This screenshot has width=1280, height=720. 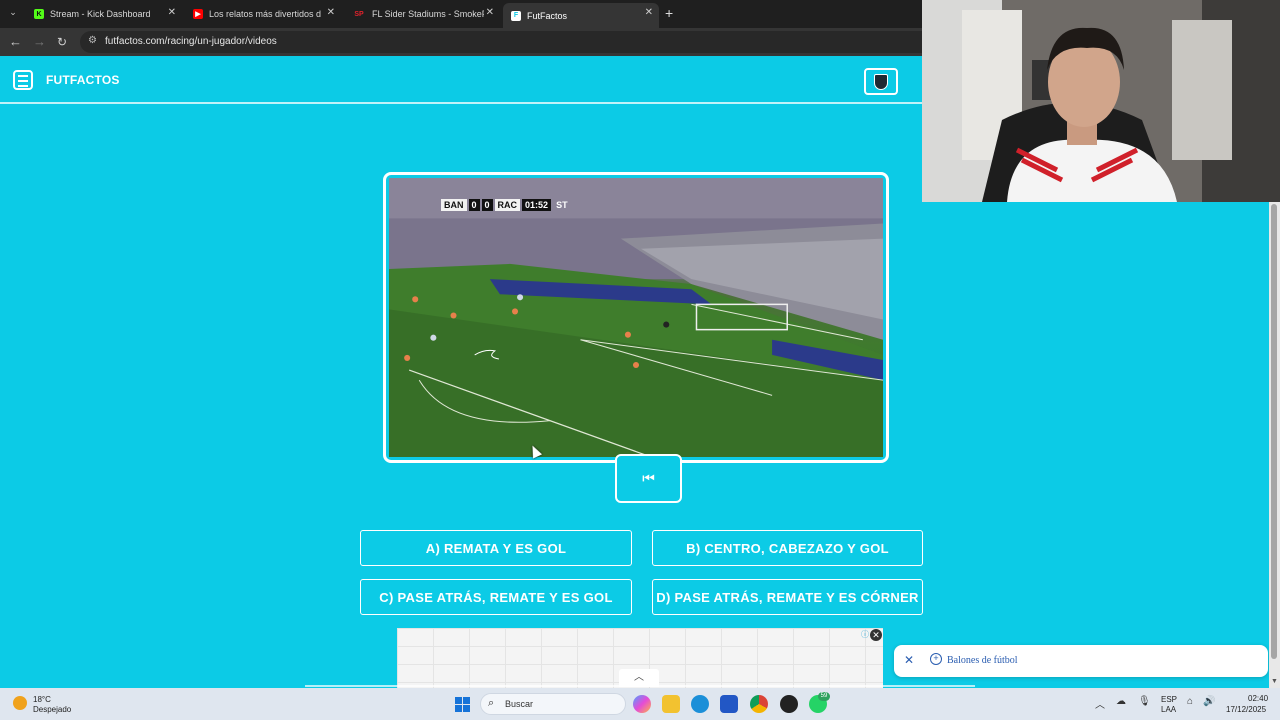 I want to click on close-icon: ✕, so click(x=909, y=660).